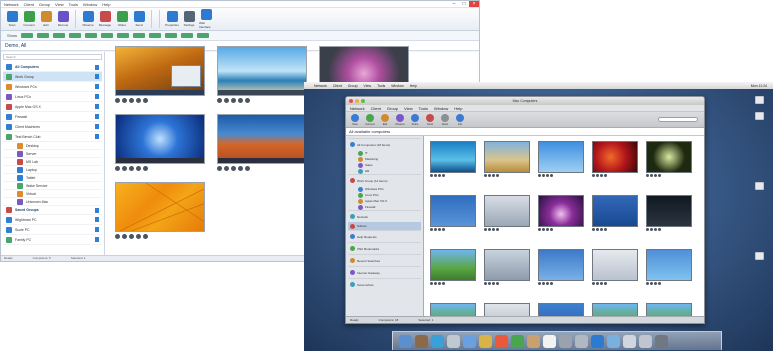 The height and width of the screenshot is (351, 773). I want to click on sidebar-item: Family PC, so click(52, 240).